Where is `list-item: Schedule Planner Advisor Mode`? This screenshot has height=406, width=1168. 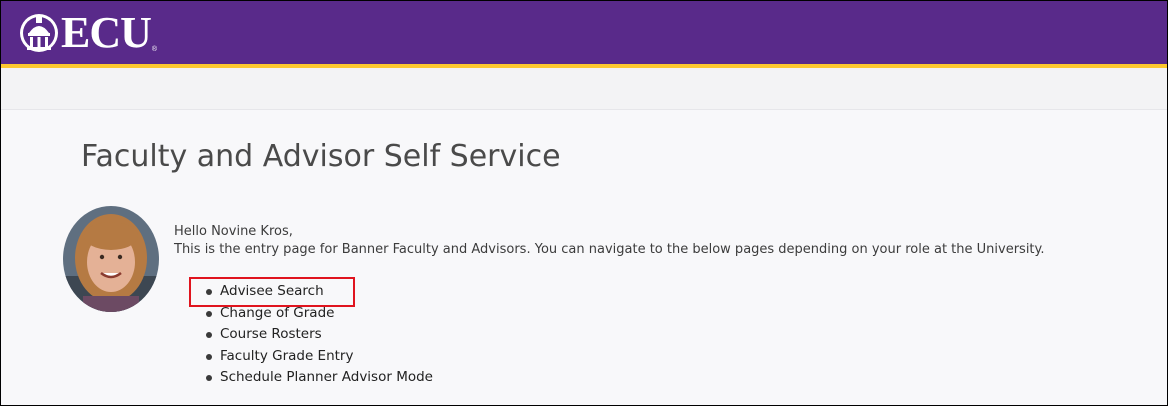 list-item: Schedule Planner Advisor Mode is located at coordinates (319, 378).